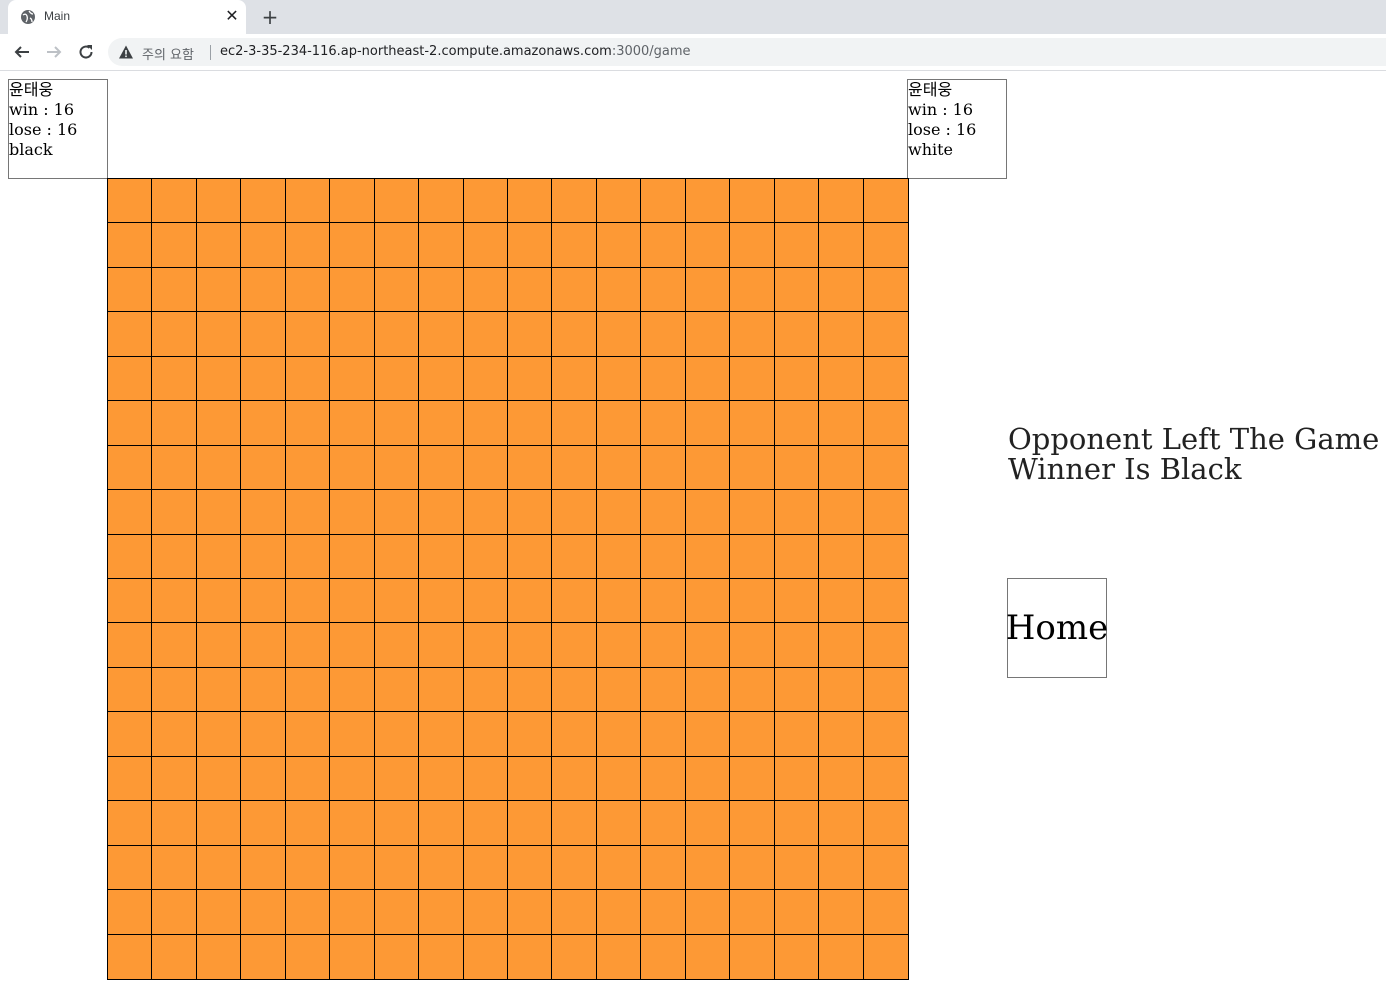 The image size is (1386, 993). Describe the element at coordinates (270, 17) in the screenshot. I see `new-tab-plus-icon: +` at that location.